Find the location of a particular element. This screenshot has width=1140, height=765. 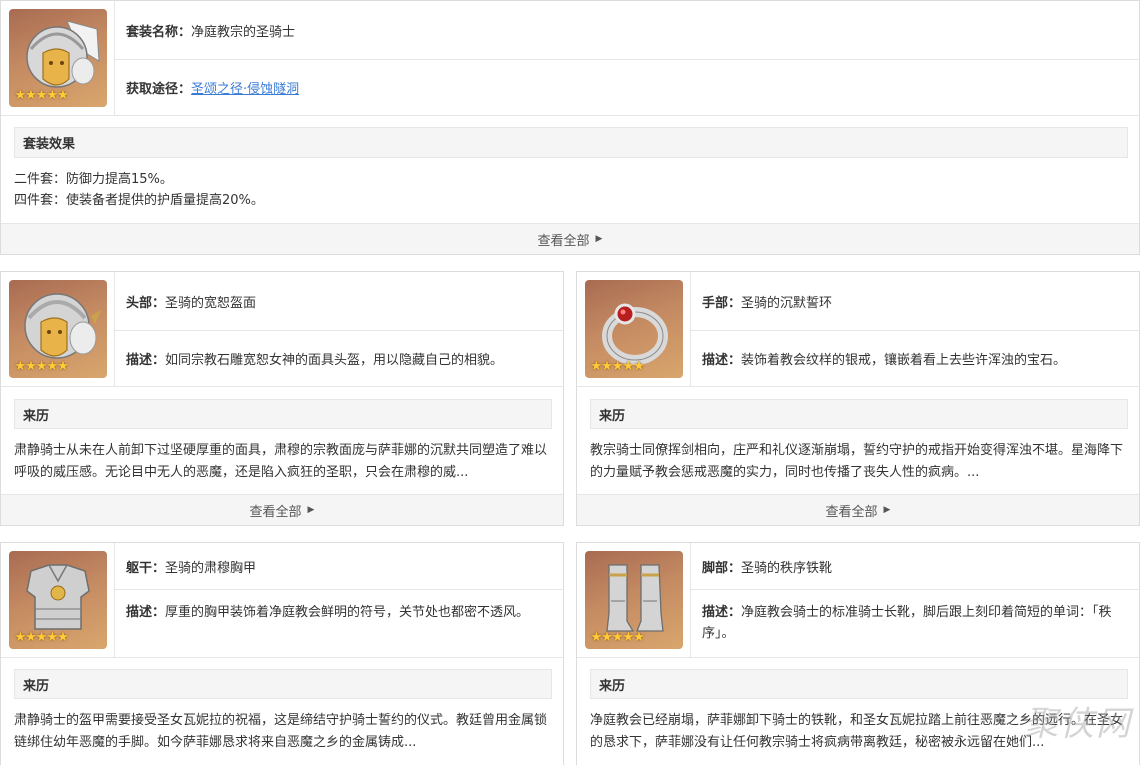

piece-desc-row: 描述： 如同宗教石雕宽恕女神的面具头盔，用以隐藏自己的相貌。 is located at coordinates (339, 358).